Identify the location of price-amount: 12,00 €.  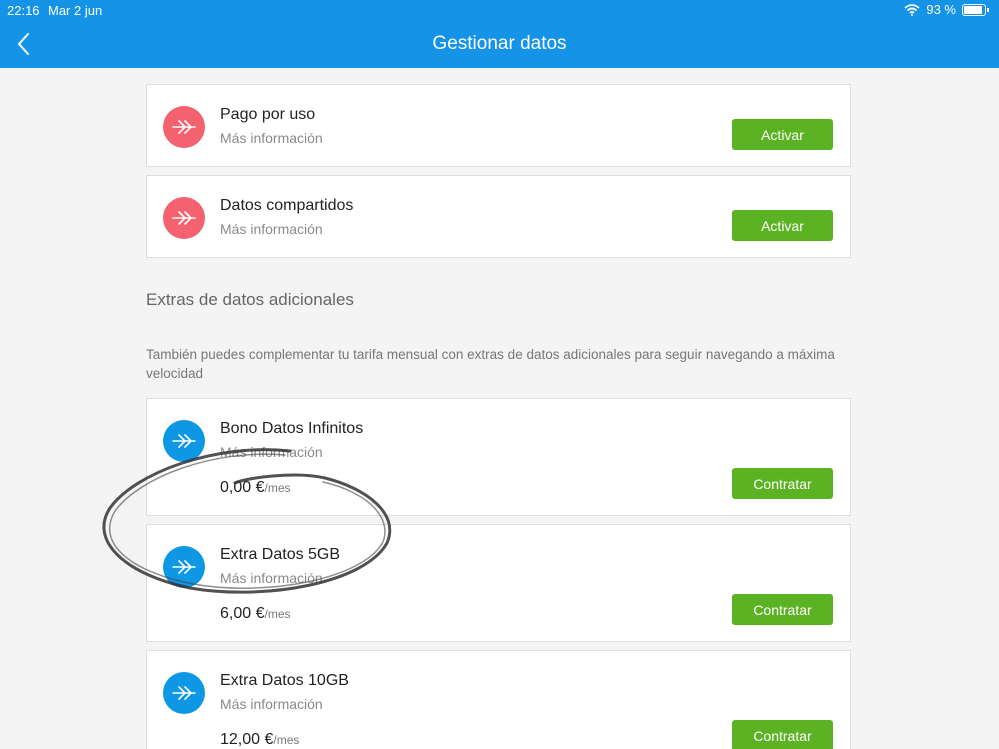
(247, 739).